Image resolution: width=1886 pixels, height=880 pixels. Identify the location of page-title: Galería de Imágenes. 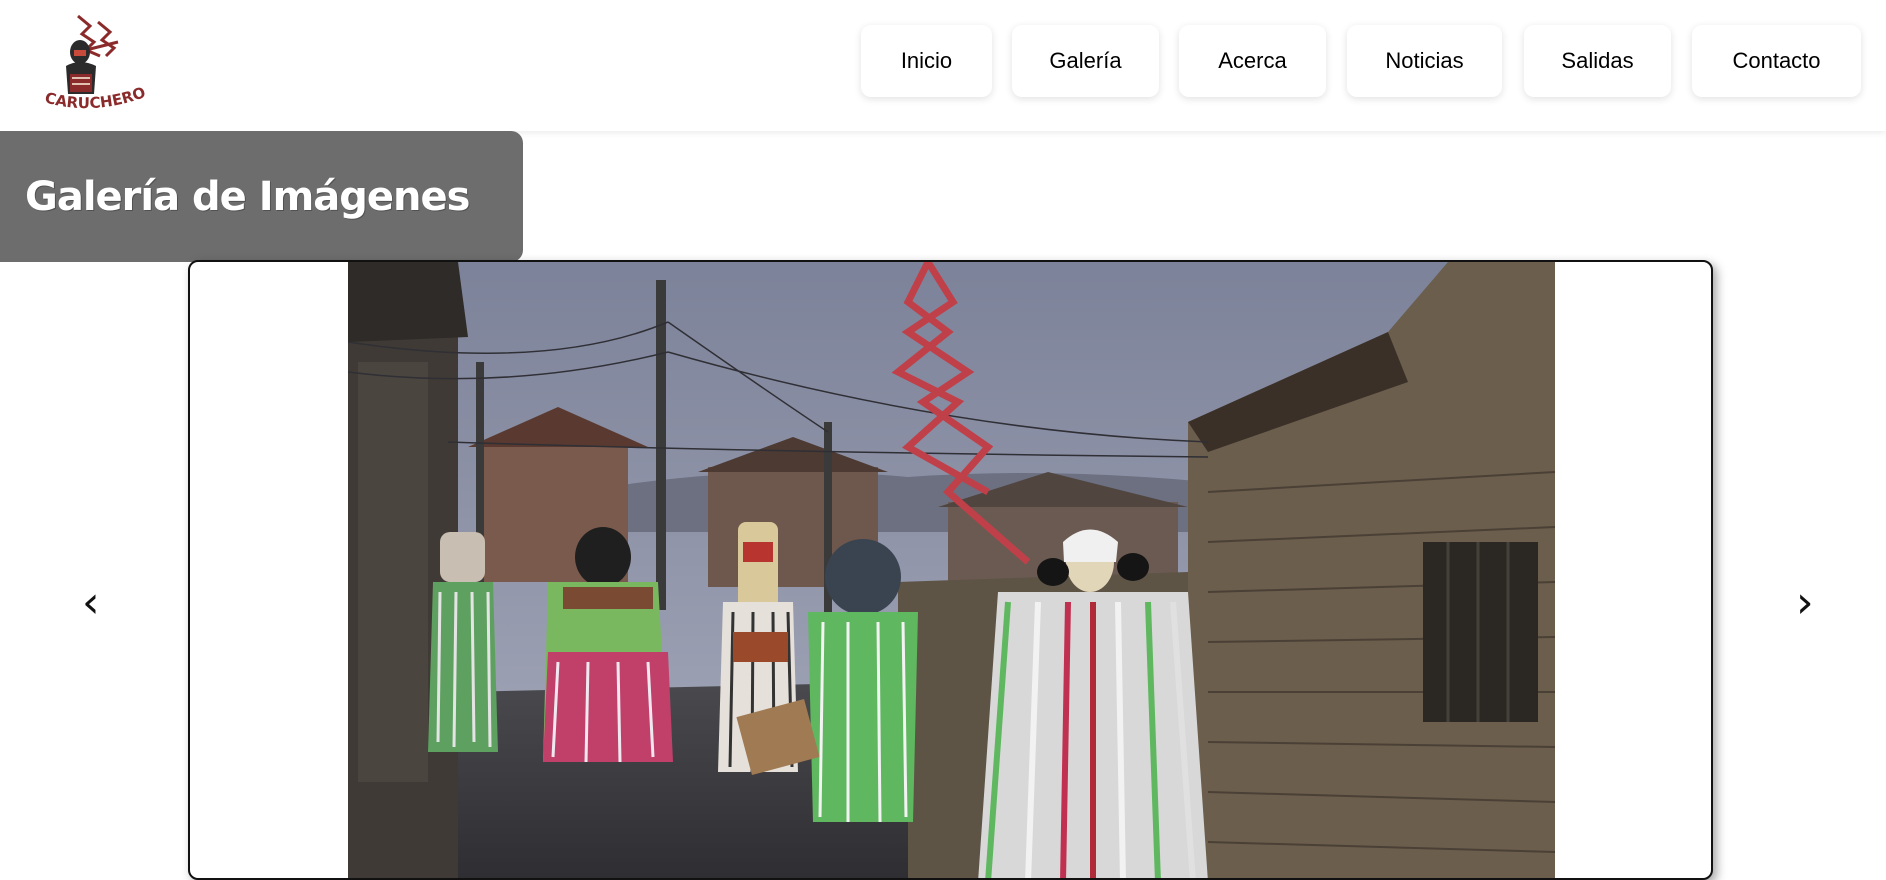
(247, 196).